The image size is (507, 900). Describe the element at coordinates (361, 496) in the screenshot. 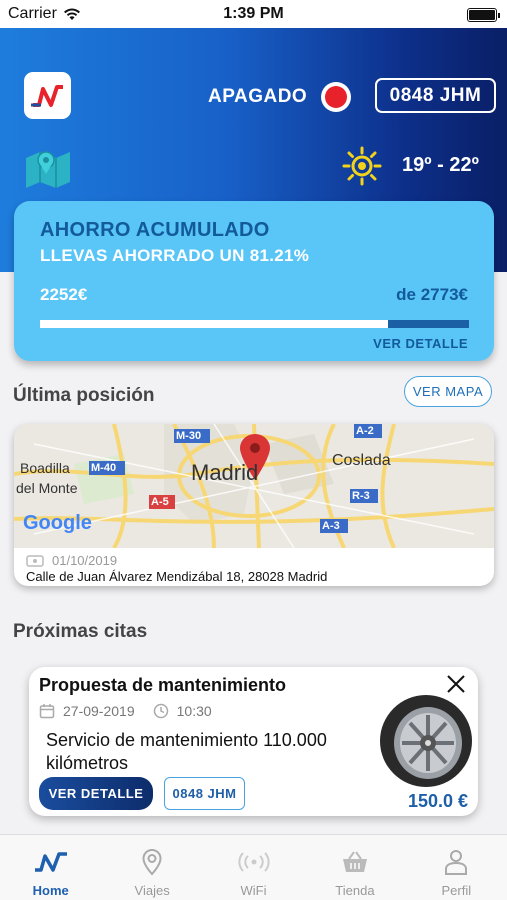

I see `map-label-r3: R-3` at that location.